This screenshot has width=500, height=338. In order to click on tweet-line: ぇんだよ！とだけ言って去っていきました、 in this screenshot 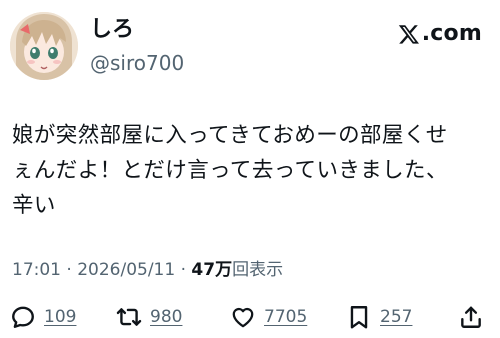, I will do `click(230, 170)`.